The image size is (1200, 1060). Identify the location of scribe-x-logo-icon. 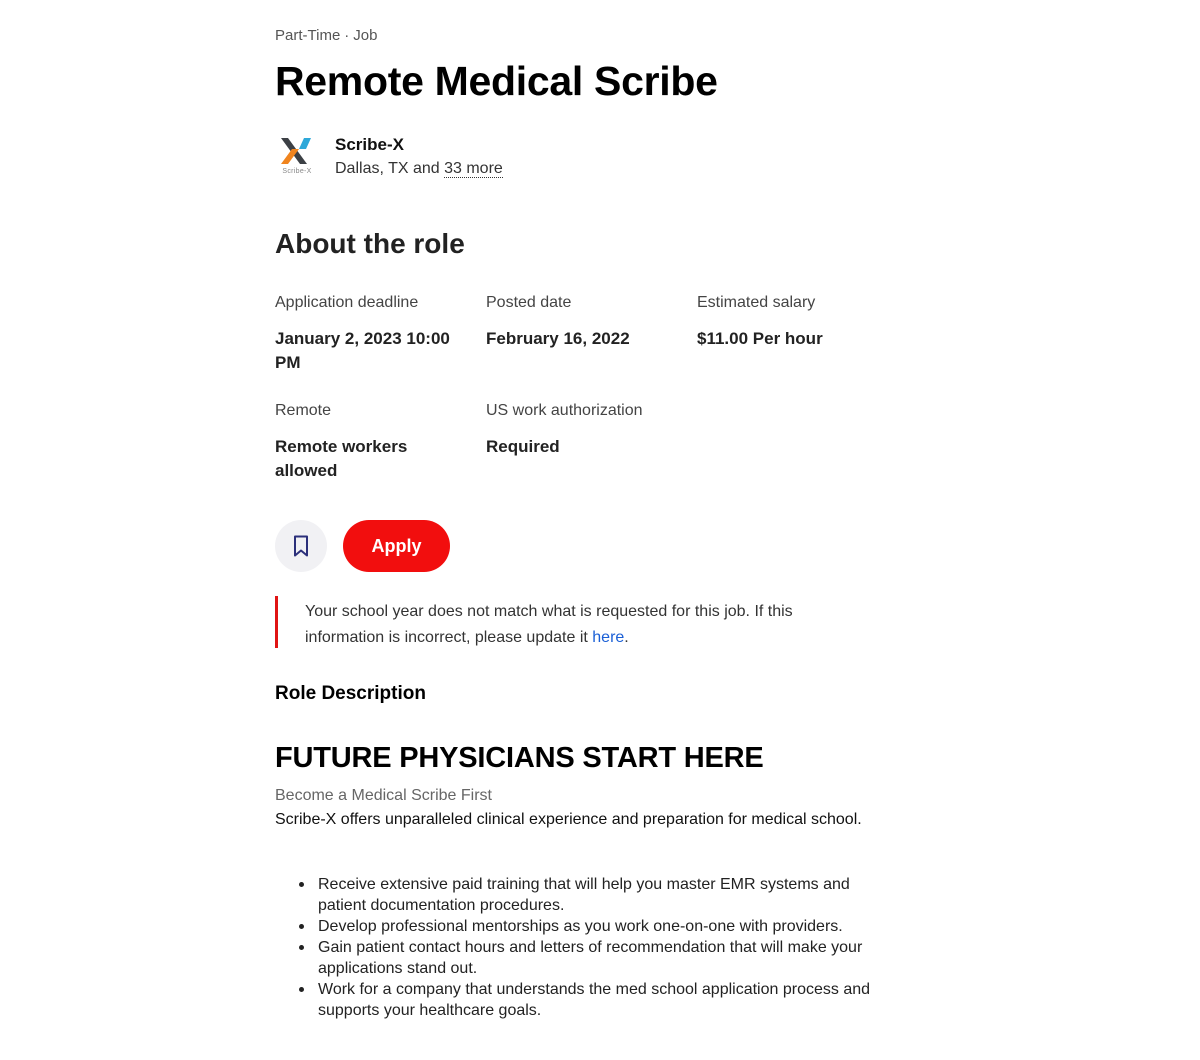
(296, 151).